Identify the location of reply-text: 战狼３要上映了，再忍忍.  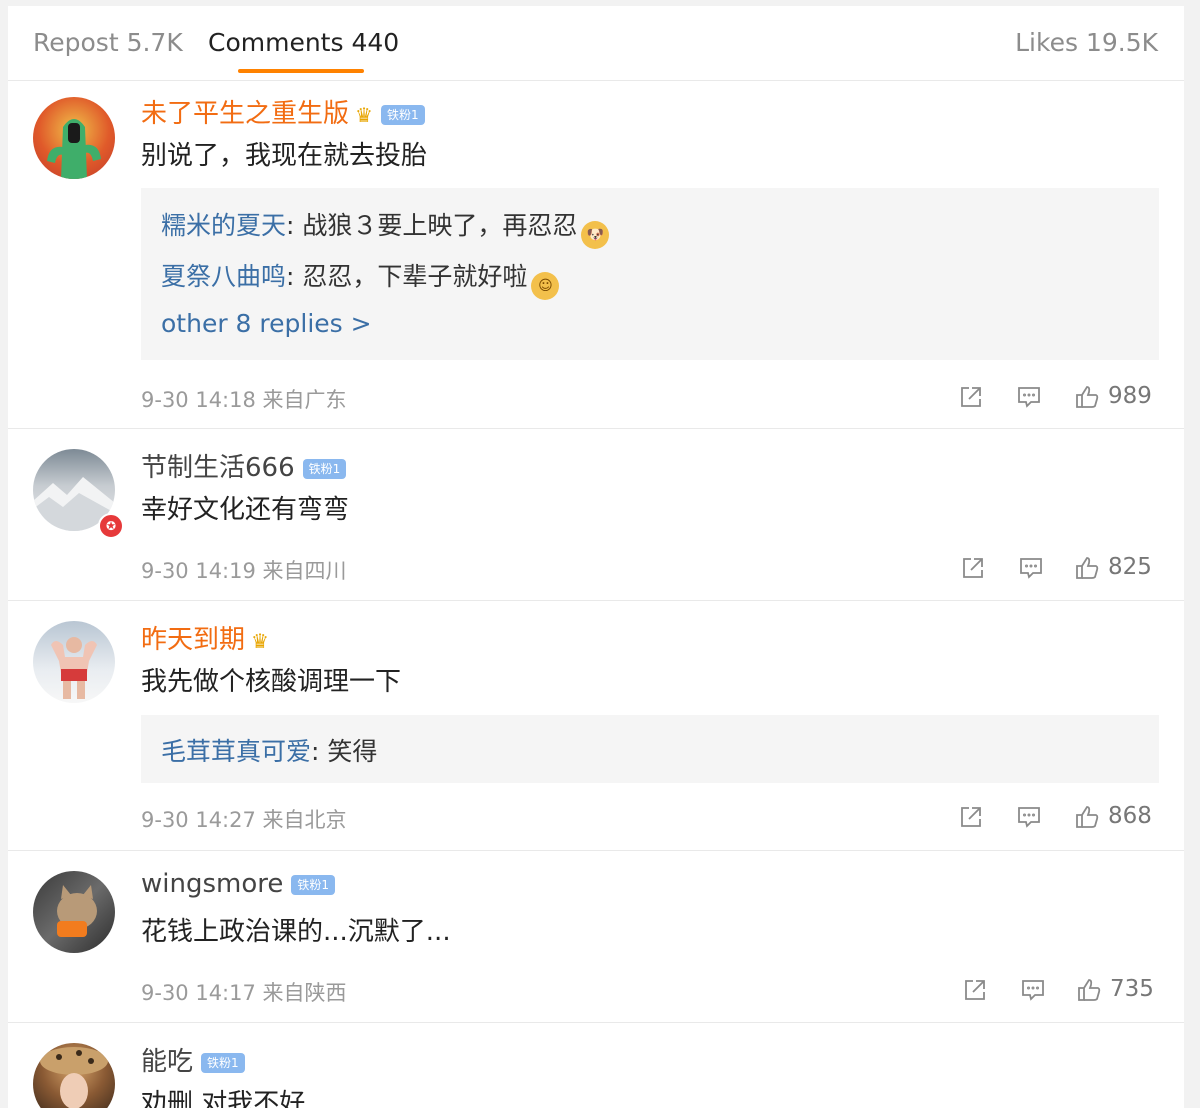
(436, 225).